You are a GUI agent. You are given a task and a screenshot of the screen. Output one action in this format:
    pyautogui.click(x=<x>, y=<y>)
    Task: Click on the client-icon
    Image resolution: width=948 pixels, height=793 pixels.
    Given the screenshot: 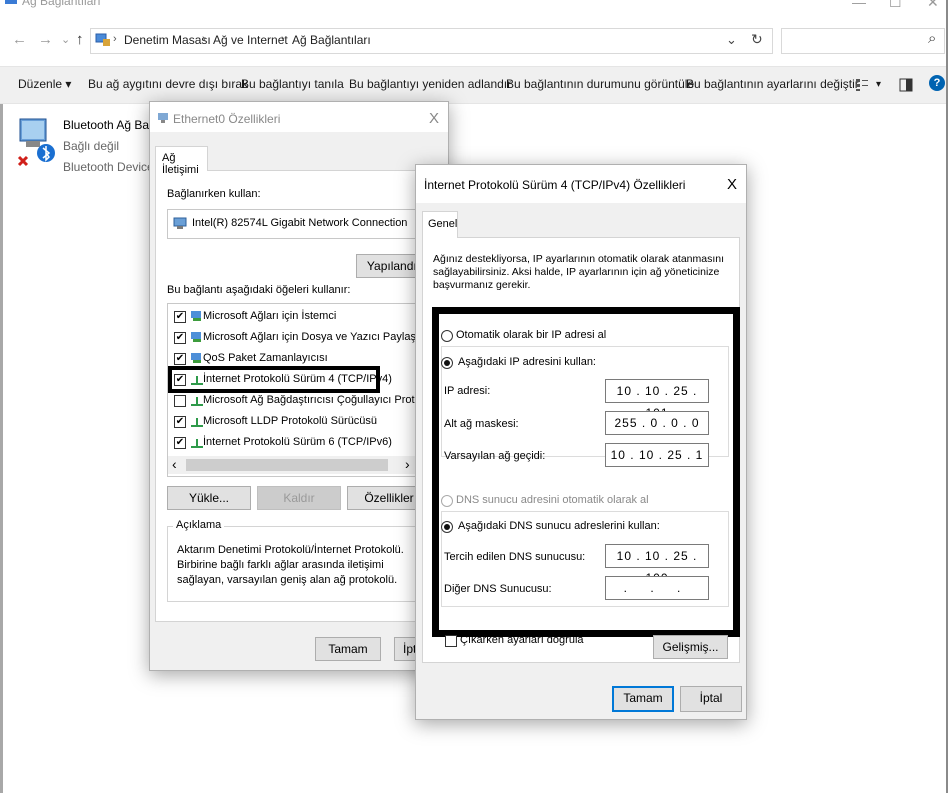 What is the action you would take?
    pyautogui.click(x=196, y=316)
    